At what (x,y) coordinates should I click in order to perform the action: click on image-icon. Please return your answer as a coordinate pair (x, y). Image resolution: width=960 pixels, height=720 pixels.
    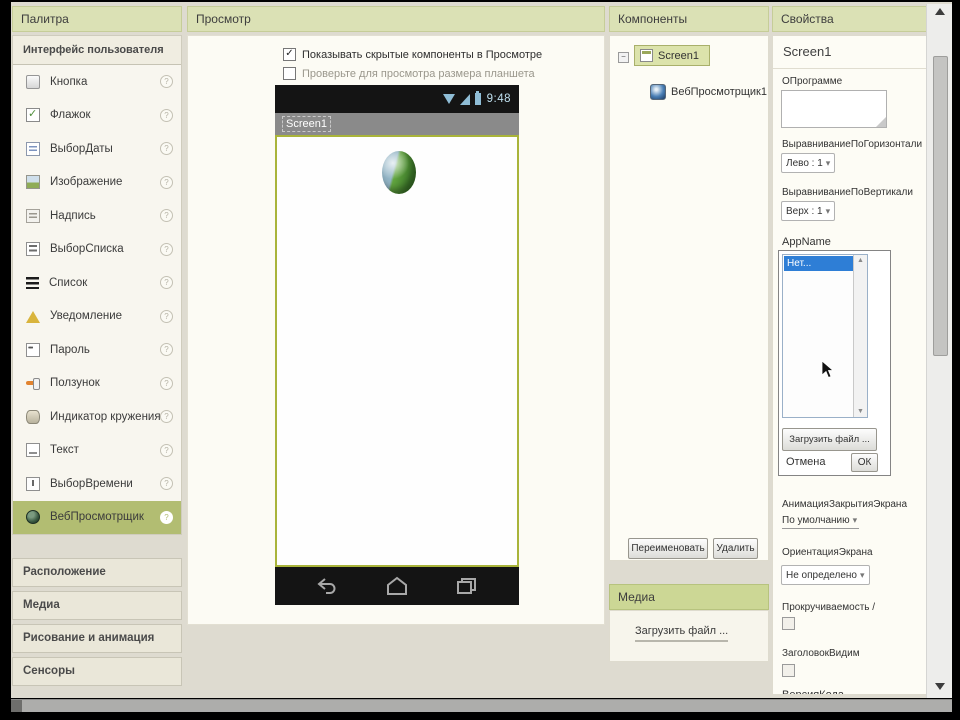
    Looking at the image, I should click on (33, 182).